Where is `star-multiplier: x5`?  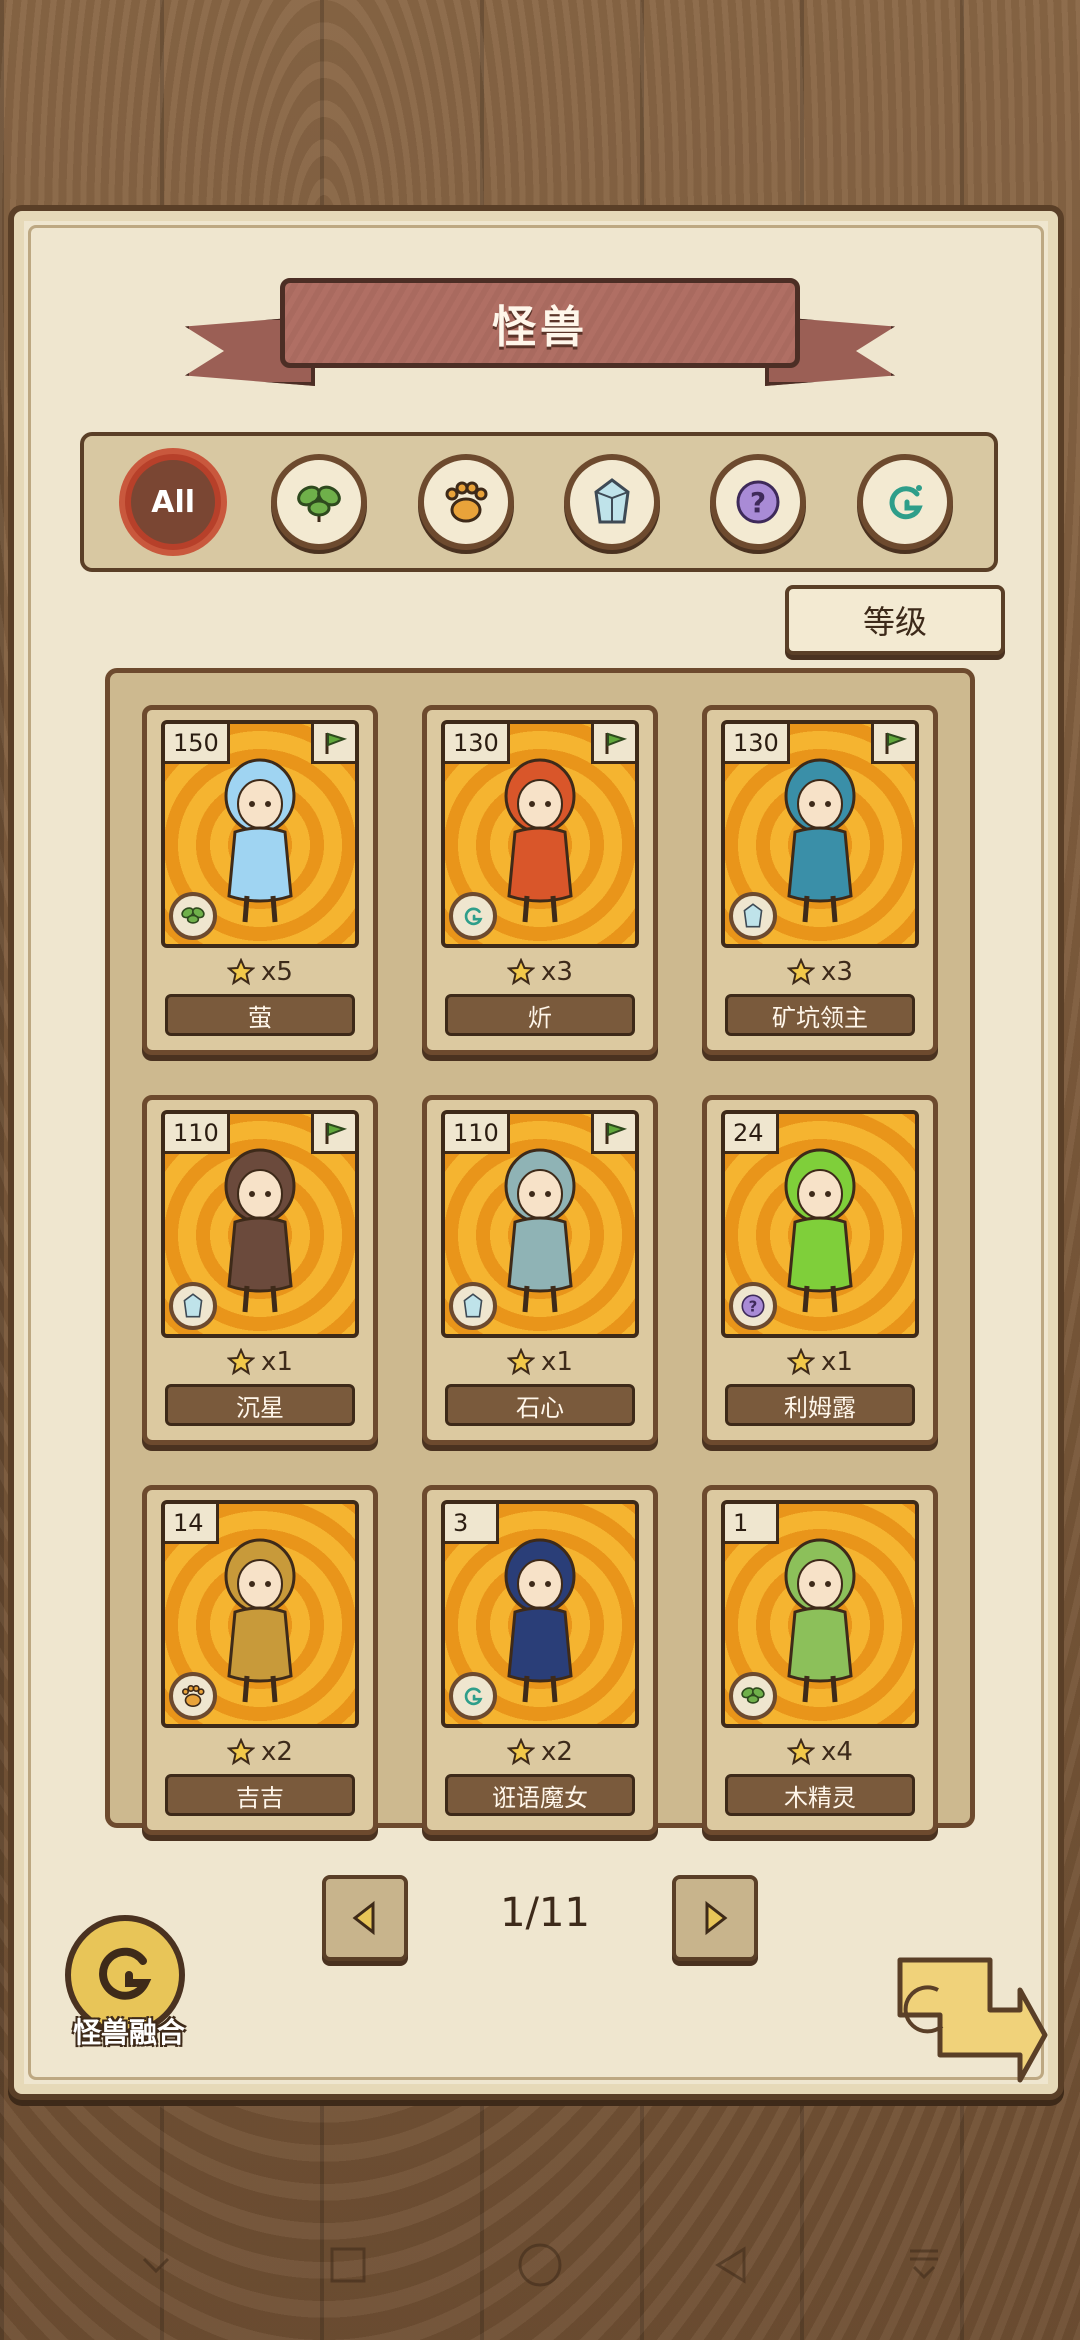 star-multiplier: x5 is located at coordinates (277, 972).